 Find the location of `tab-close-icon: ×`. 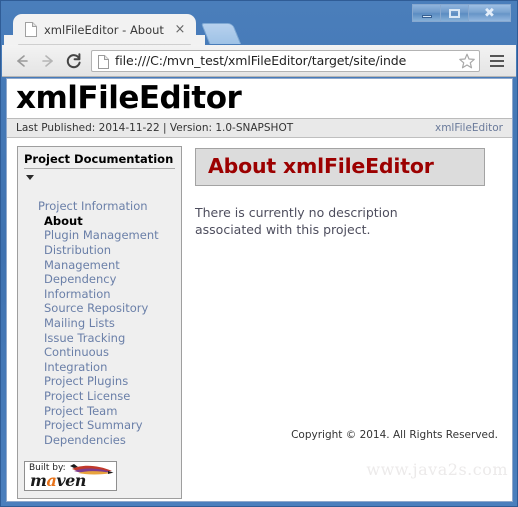

tab-close-icon: × is located at coordinates (180, 30).